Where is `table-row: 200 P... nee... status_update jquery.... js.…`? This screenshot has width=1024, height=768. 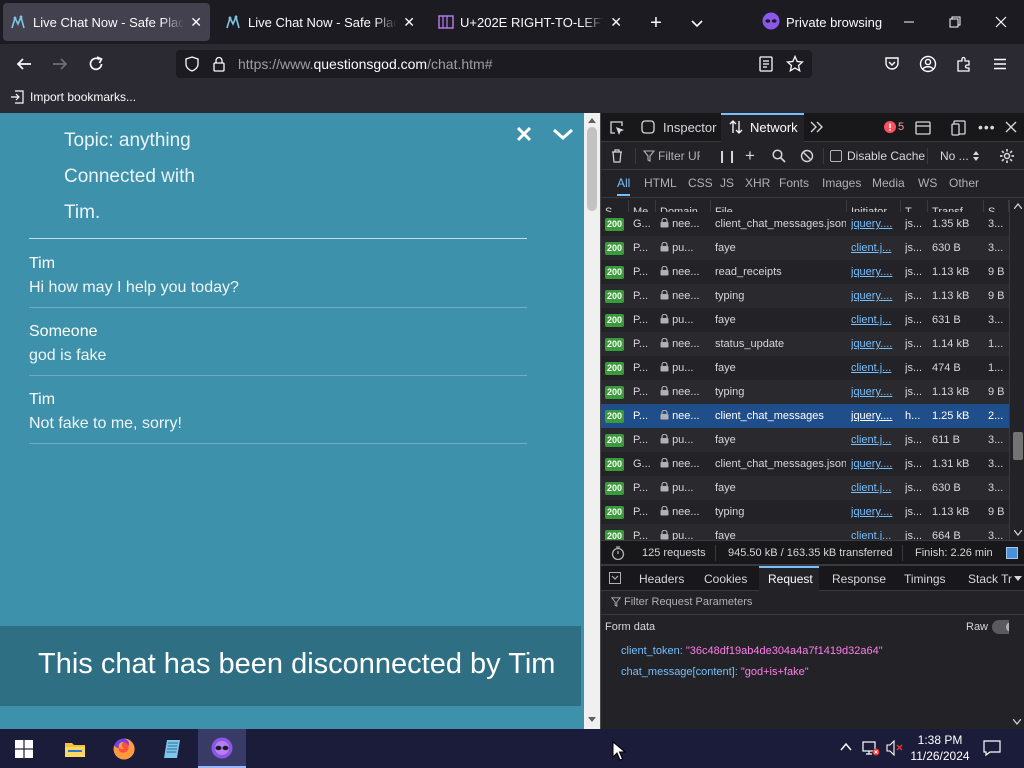 table-row: 200 P... nee... status_update jquery.... js.… is located at coordinates (805, 344).